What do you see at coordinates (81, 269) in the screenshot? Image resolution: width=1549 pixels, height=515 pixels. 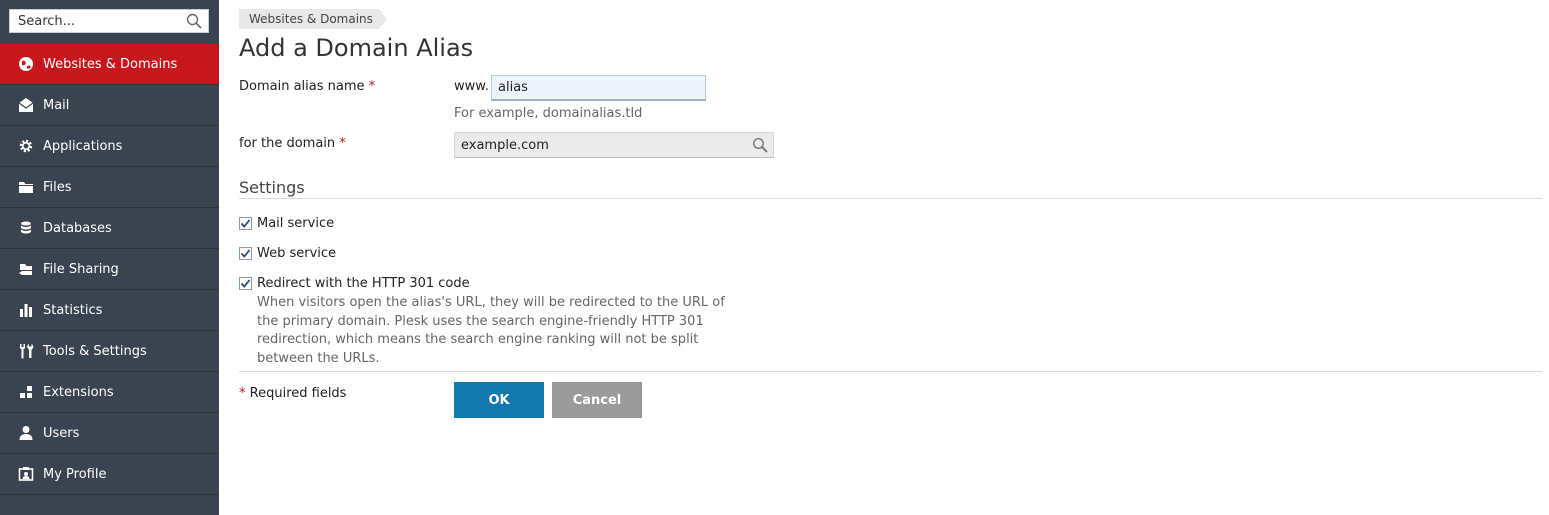 I see `sidebar-item-label: File Sharing` at bounding box center [81, 269].